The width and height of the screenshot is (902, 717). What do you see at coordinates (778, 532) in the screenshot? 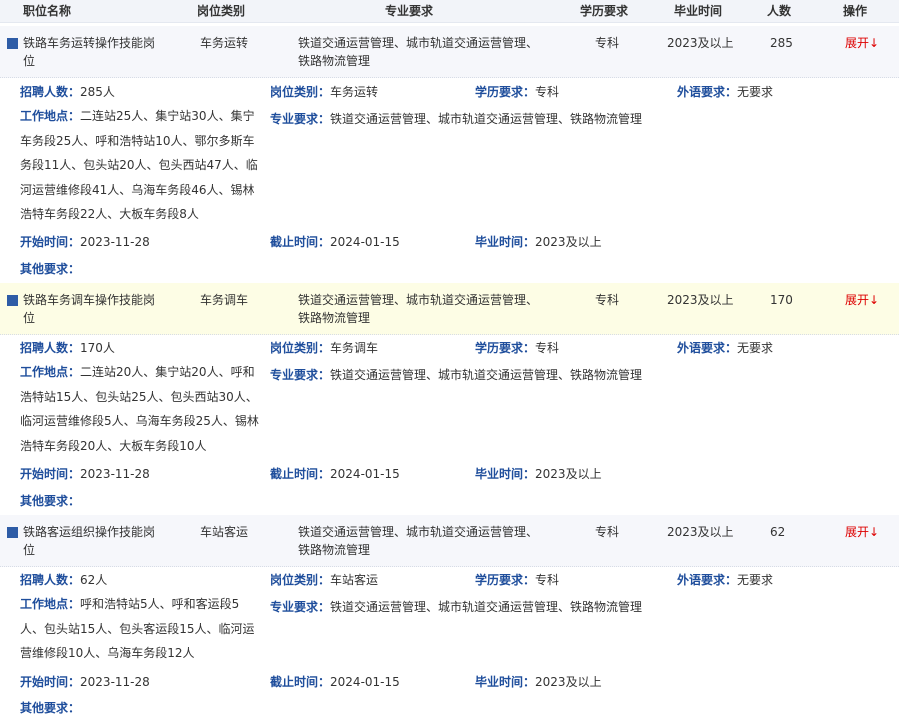
I see `job-count: 62` at bounding box center [778, 532].